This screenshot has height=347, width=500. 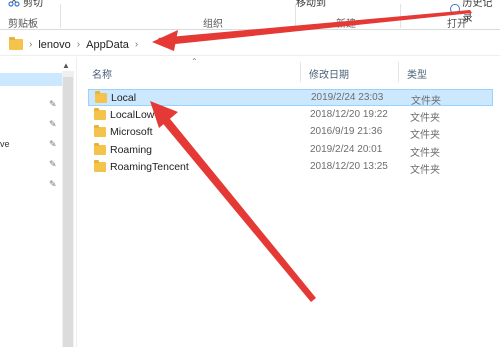 What do you see at coordinates (38, 202) in the screenshot?
I see `navigation-pane: ✎ ✎ ve ✎ ✎ ✎ ▲` at bounding box center [38, 202].